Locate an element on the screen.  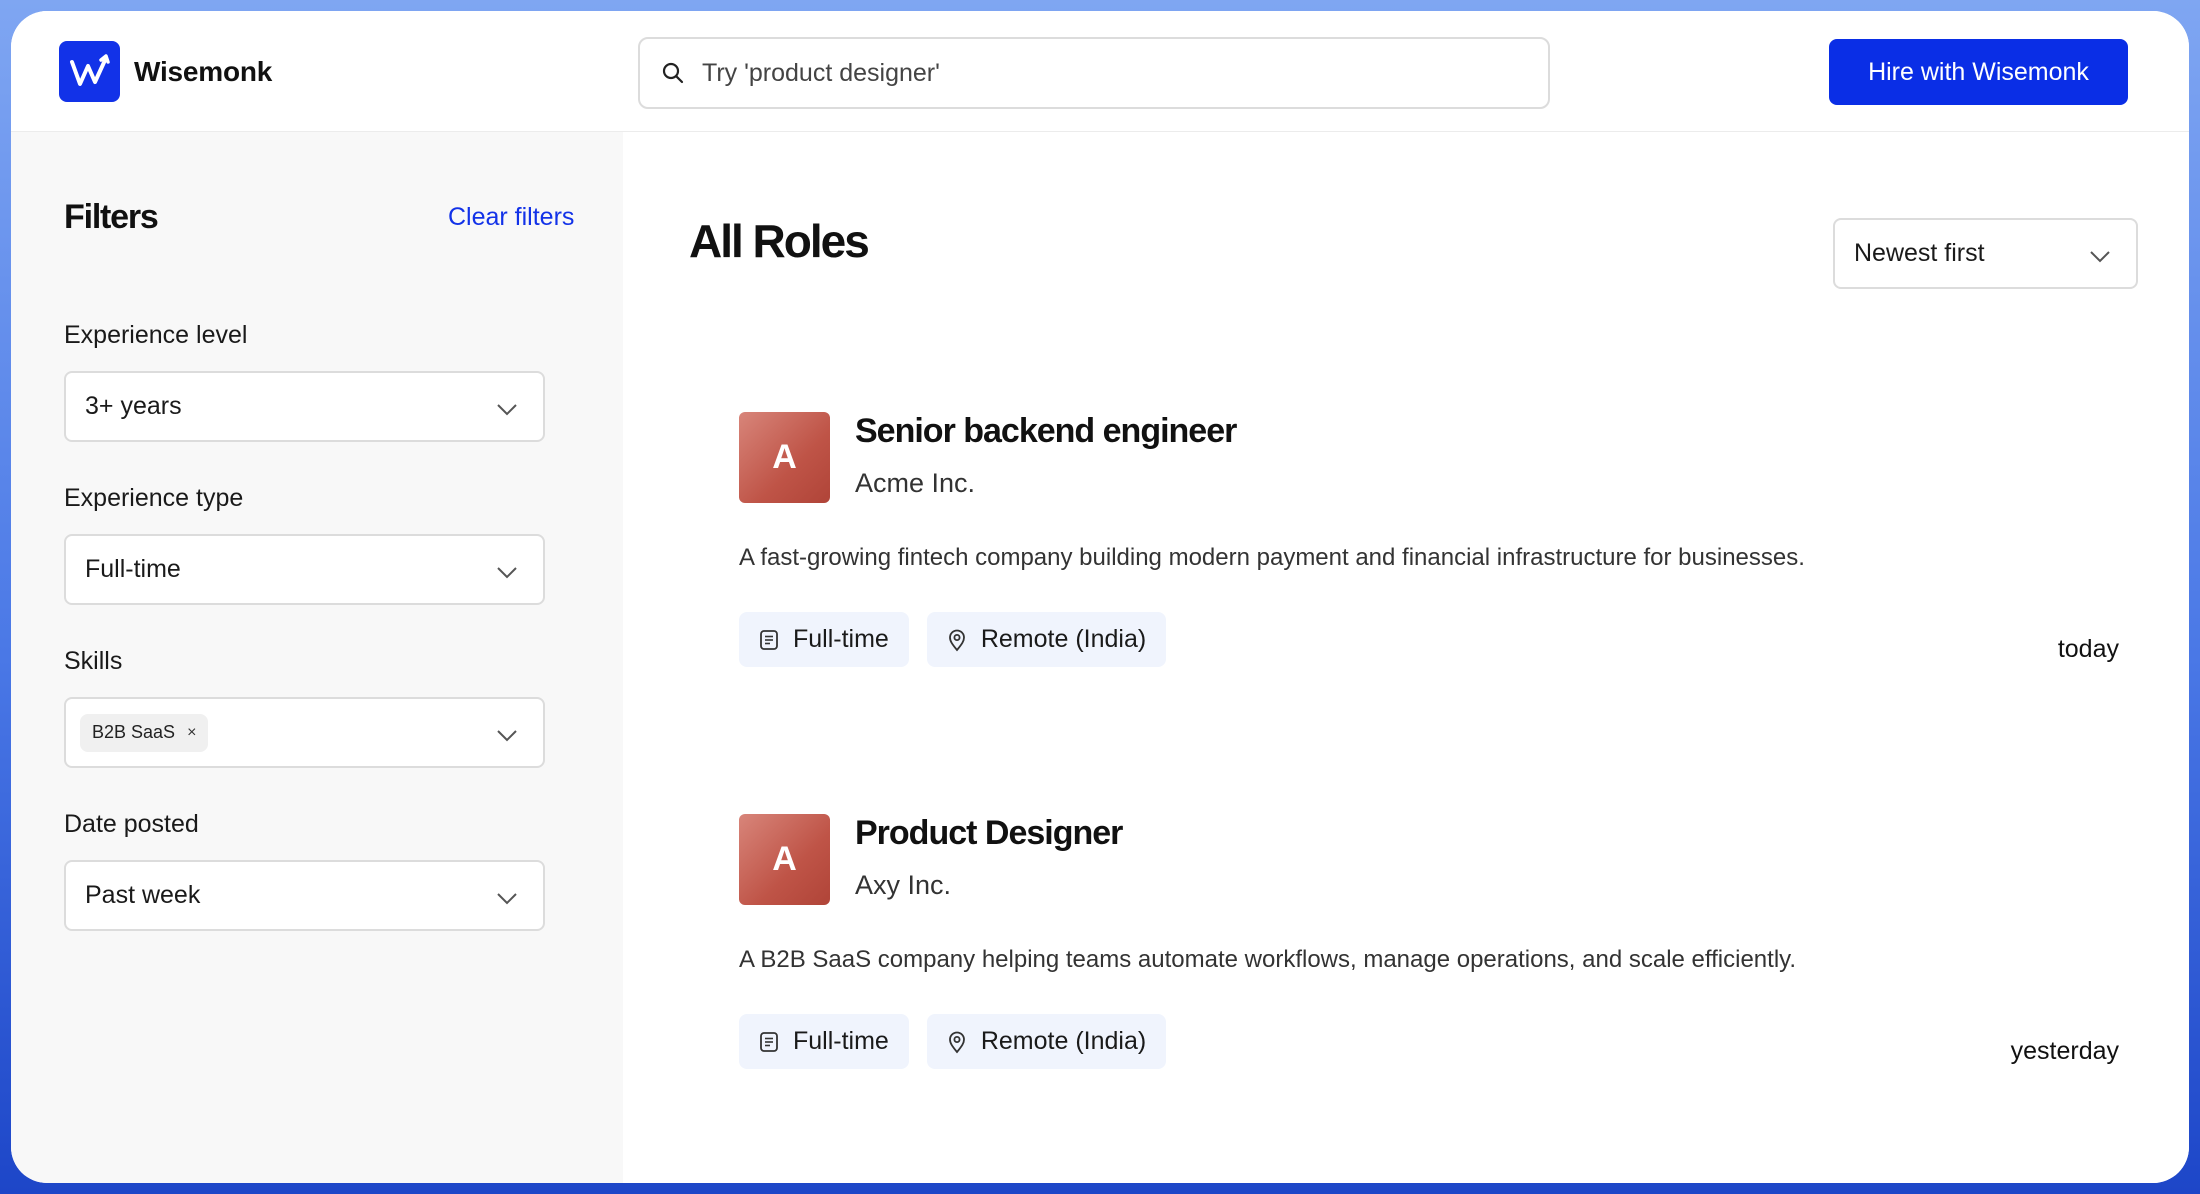
company-name: Acme Inc. is located at coordinates (915, 483).